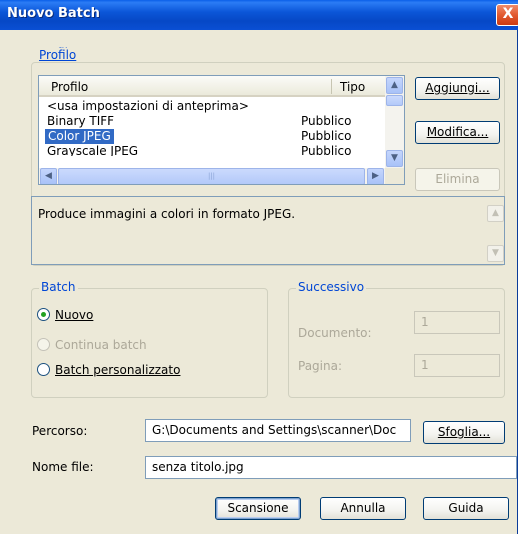 The image size is (518, 534). I want to click on list-item: Binary TIFF Pubblico, so click(212, 121).